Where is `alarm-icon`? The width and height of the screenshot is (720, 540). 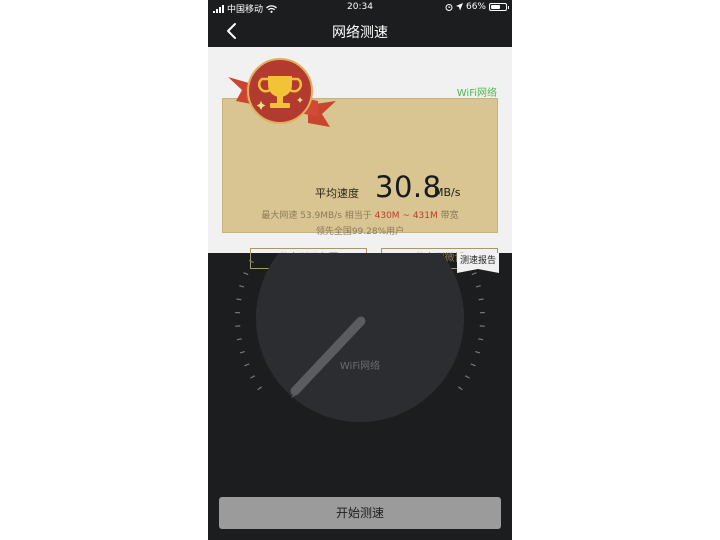 alarm-icon is located at coordinates (449, 7).